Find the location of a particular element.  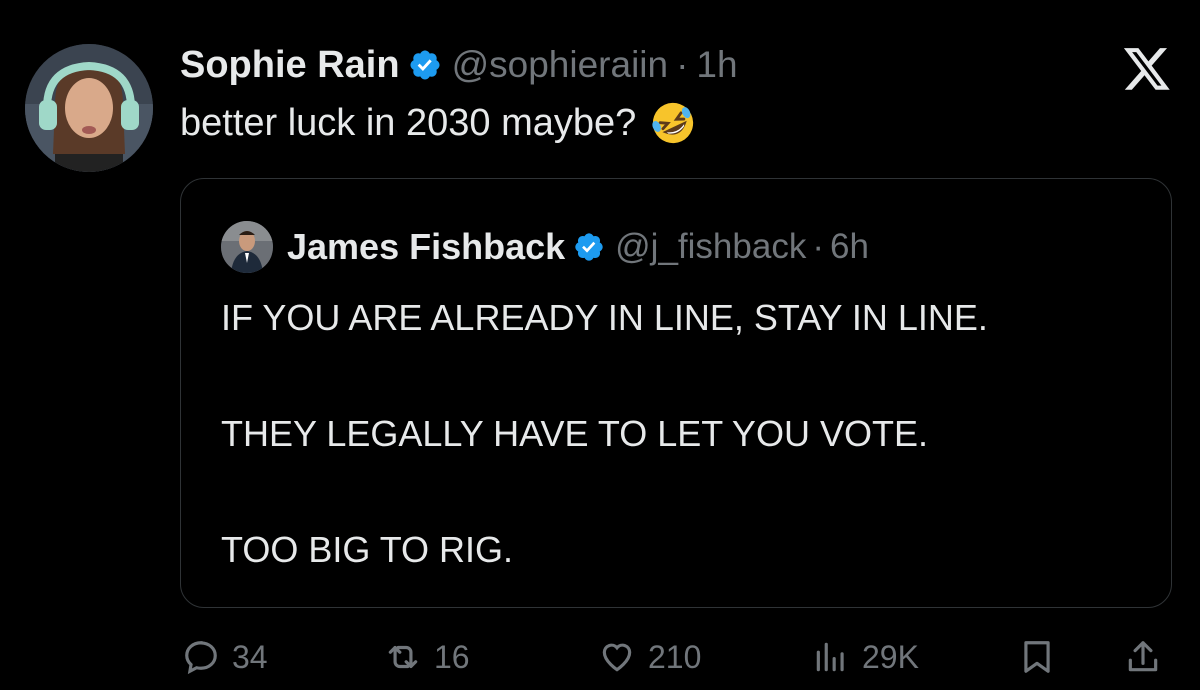

bookmark-icon is located at coordinates (1037, 657).